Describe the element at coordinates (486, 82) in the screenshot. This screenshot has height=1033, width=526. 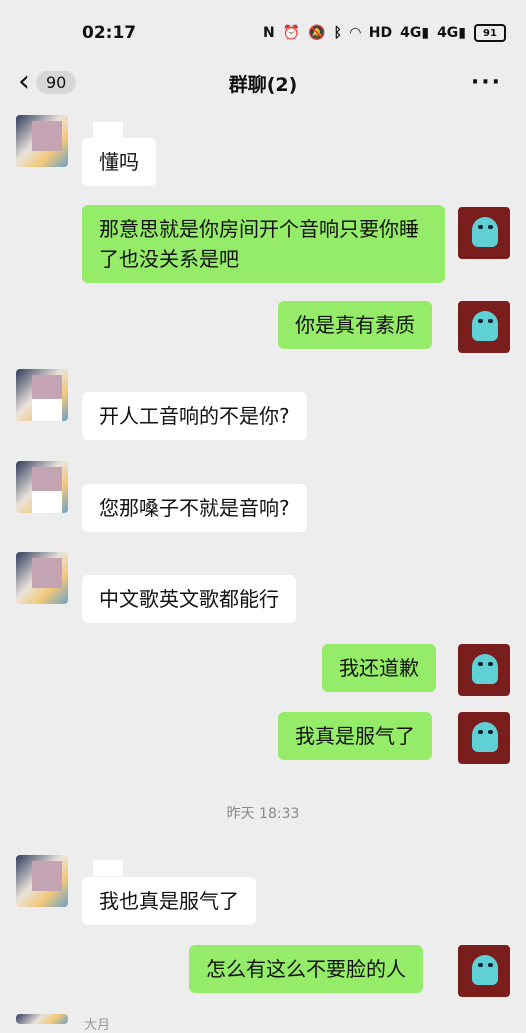
I see `more-icon: ···` at that location.